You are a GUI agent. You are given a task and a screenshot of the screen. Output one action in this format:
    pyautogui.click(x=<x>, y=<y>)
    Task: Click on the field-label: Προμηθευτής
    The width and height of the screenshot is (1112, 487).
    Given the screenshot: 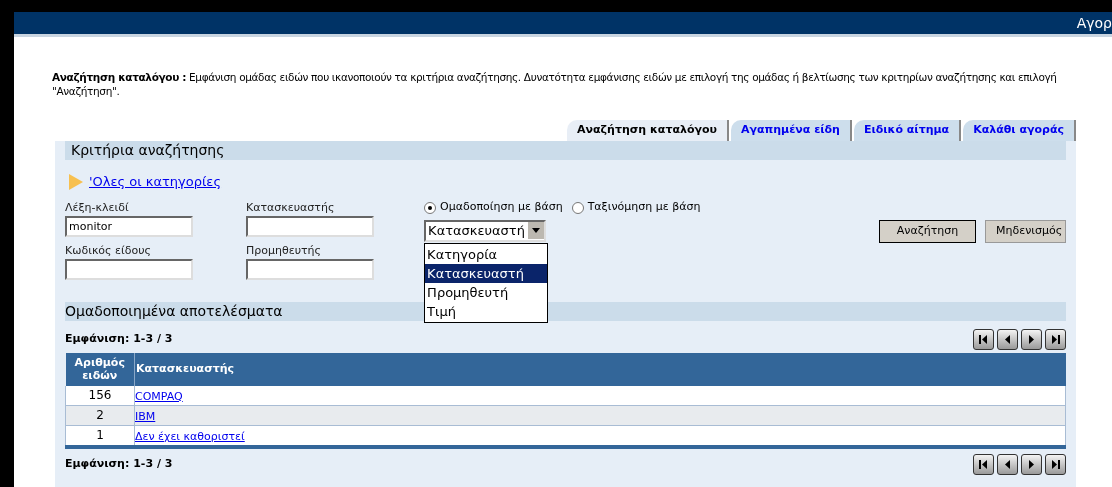 What is the action you would take?
    pyautogui.click(x=284, y=250)
    